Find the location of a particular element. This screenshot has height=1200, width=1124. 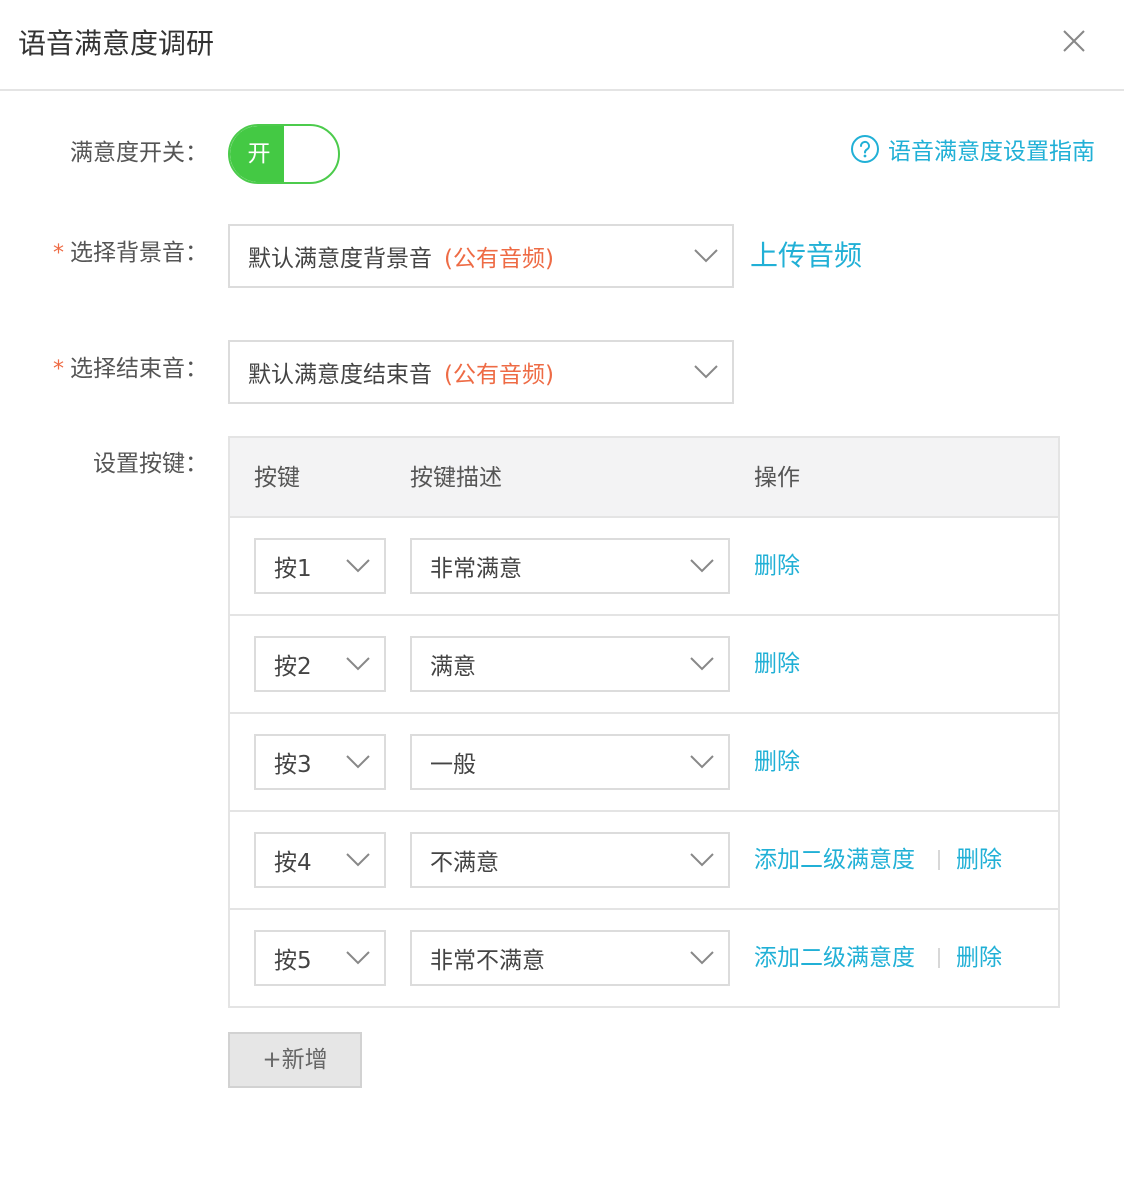

desc-select: 满意 is located at coordinates (570, 664).